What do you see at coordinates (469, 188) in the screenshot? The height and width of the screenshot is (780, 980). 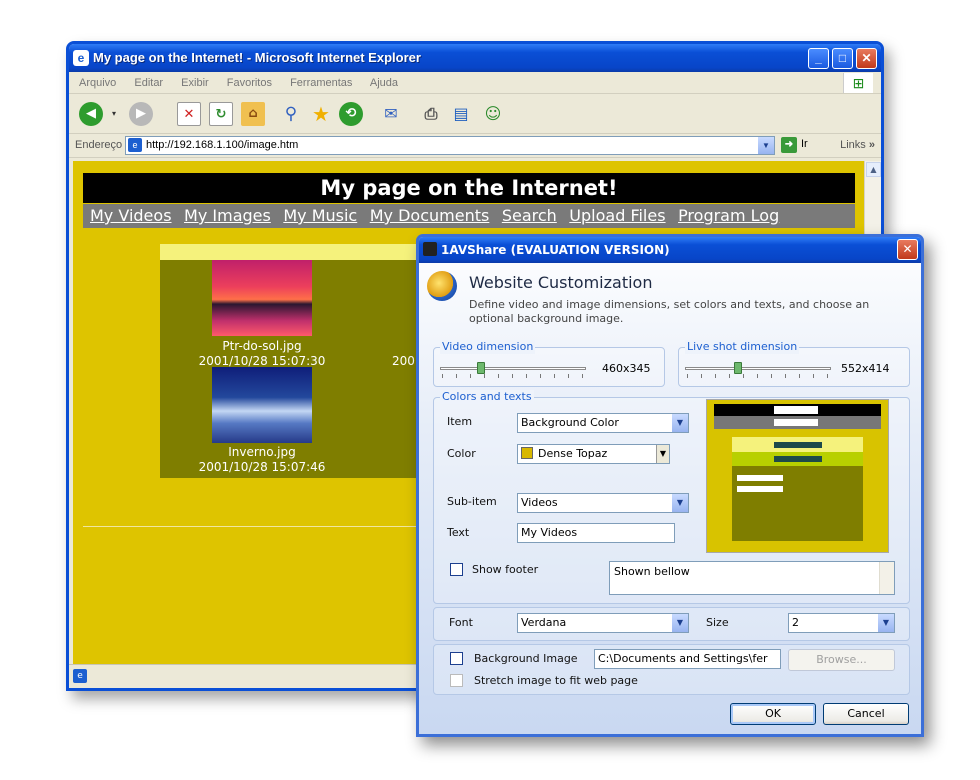 I see `page-banner: My page on the Internet!` at bounding box center [469, 188].